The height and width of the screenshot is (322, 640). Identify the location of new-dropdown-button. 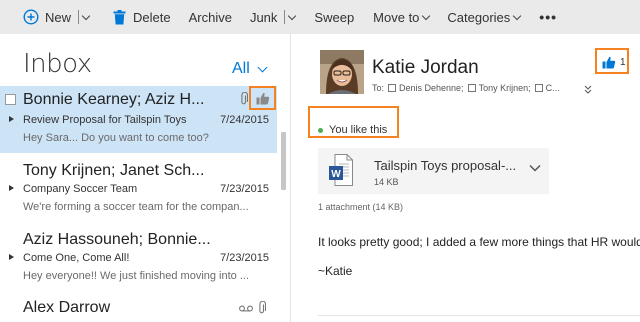
(86, 17).